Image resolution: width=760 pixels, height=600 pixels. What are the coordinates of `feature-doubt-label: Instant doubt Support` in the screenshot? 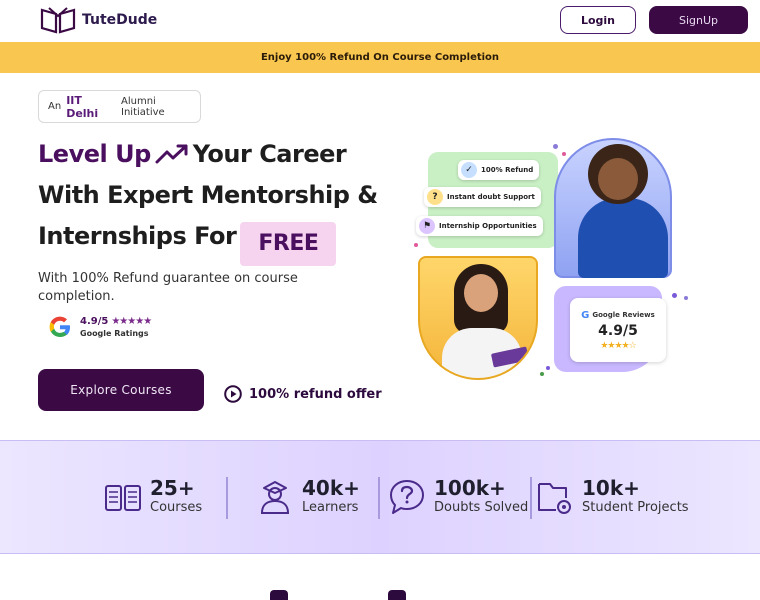 It's located at (491, 197).